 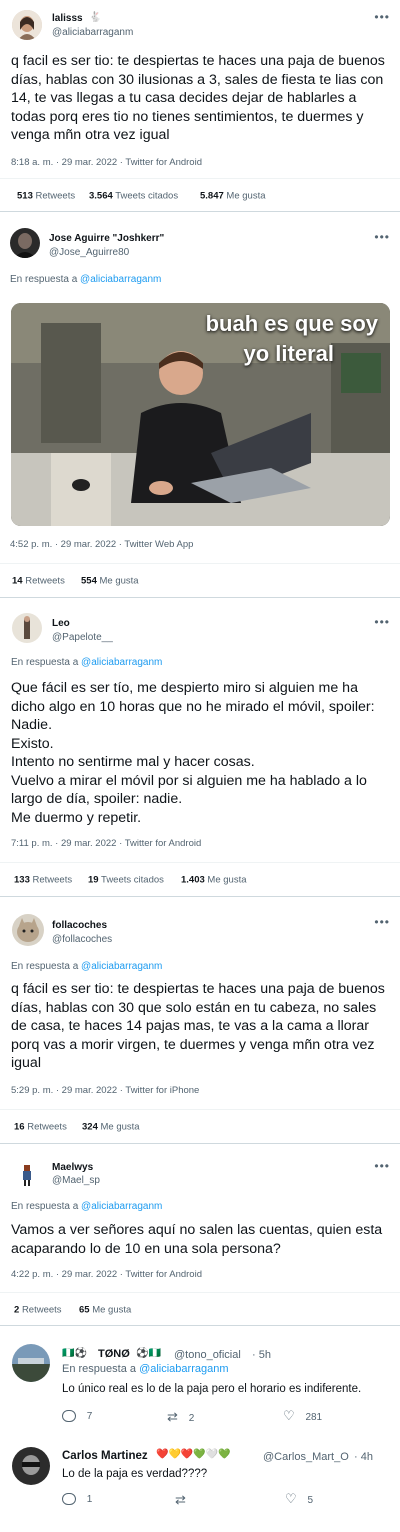 What do you see at coordinates (72, 1167) in the screenshot?
I see `author-name: Maelwys` at bounding box center [72, 1167].